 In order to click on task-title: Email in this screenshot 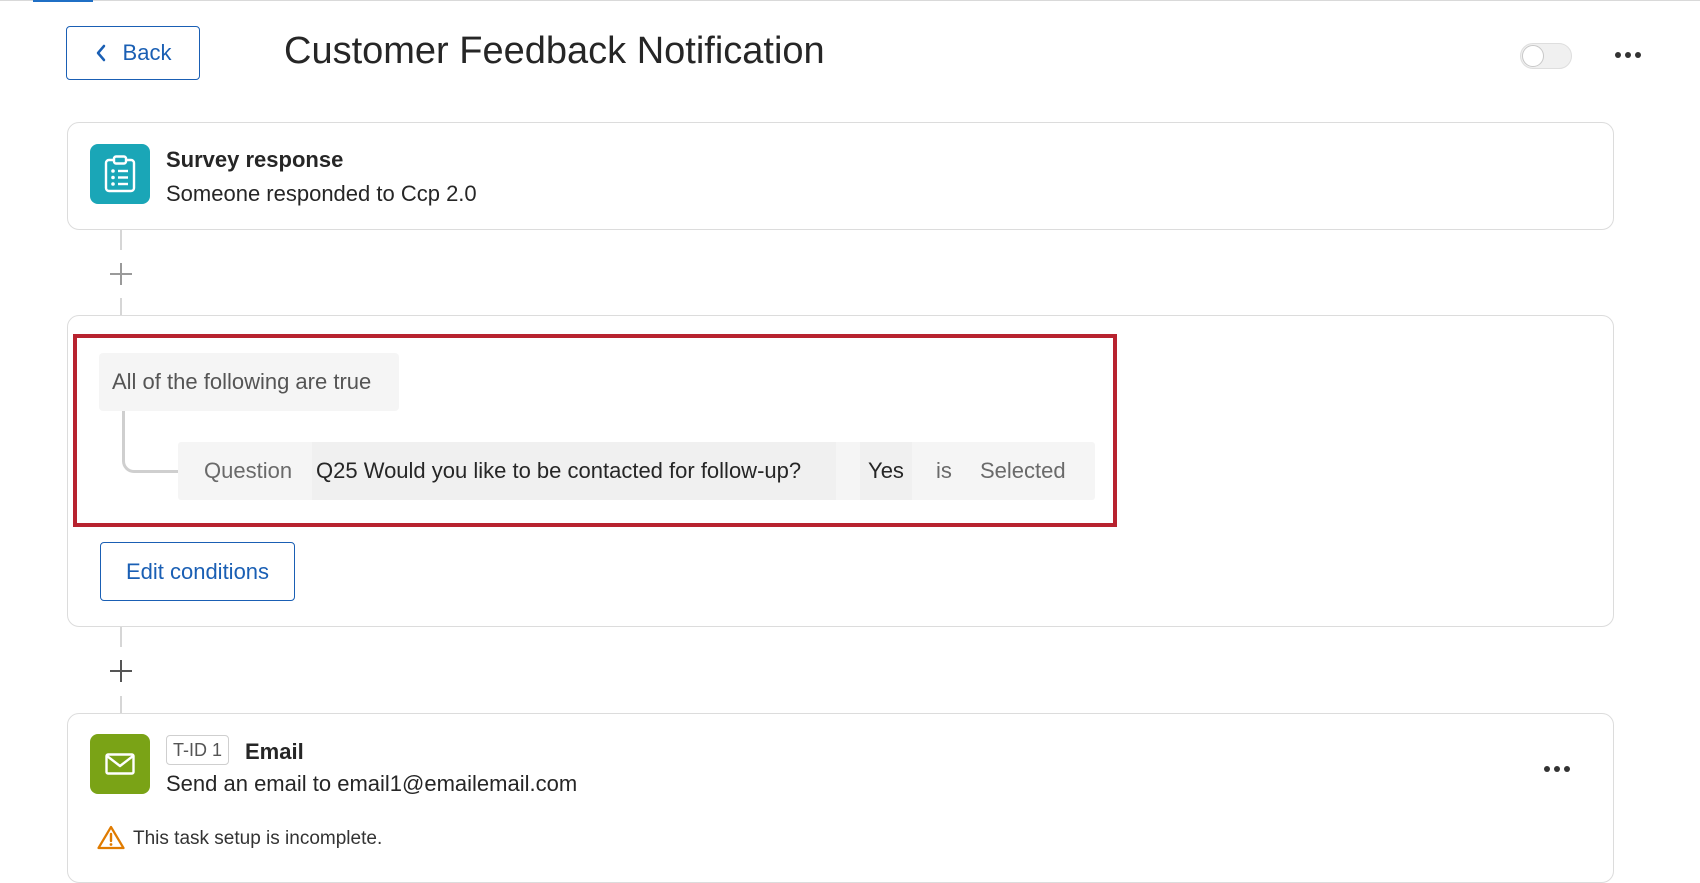, I will do `click(274, 751)`.